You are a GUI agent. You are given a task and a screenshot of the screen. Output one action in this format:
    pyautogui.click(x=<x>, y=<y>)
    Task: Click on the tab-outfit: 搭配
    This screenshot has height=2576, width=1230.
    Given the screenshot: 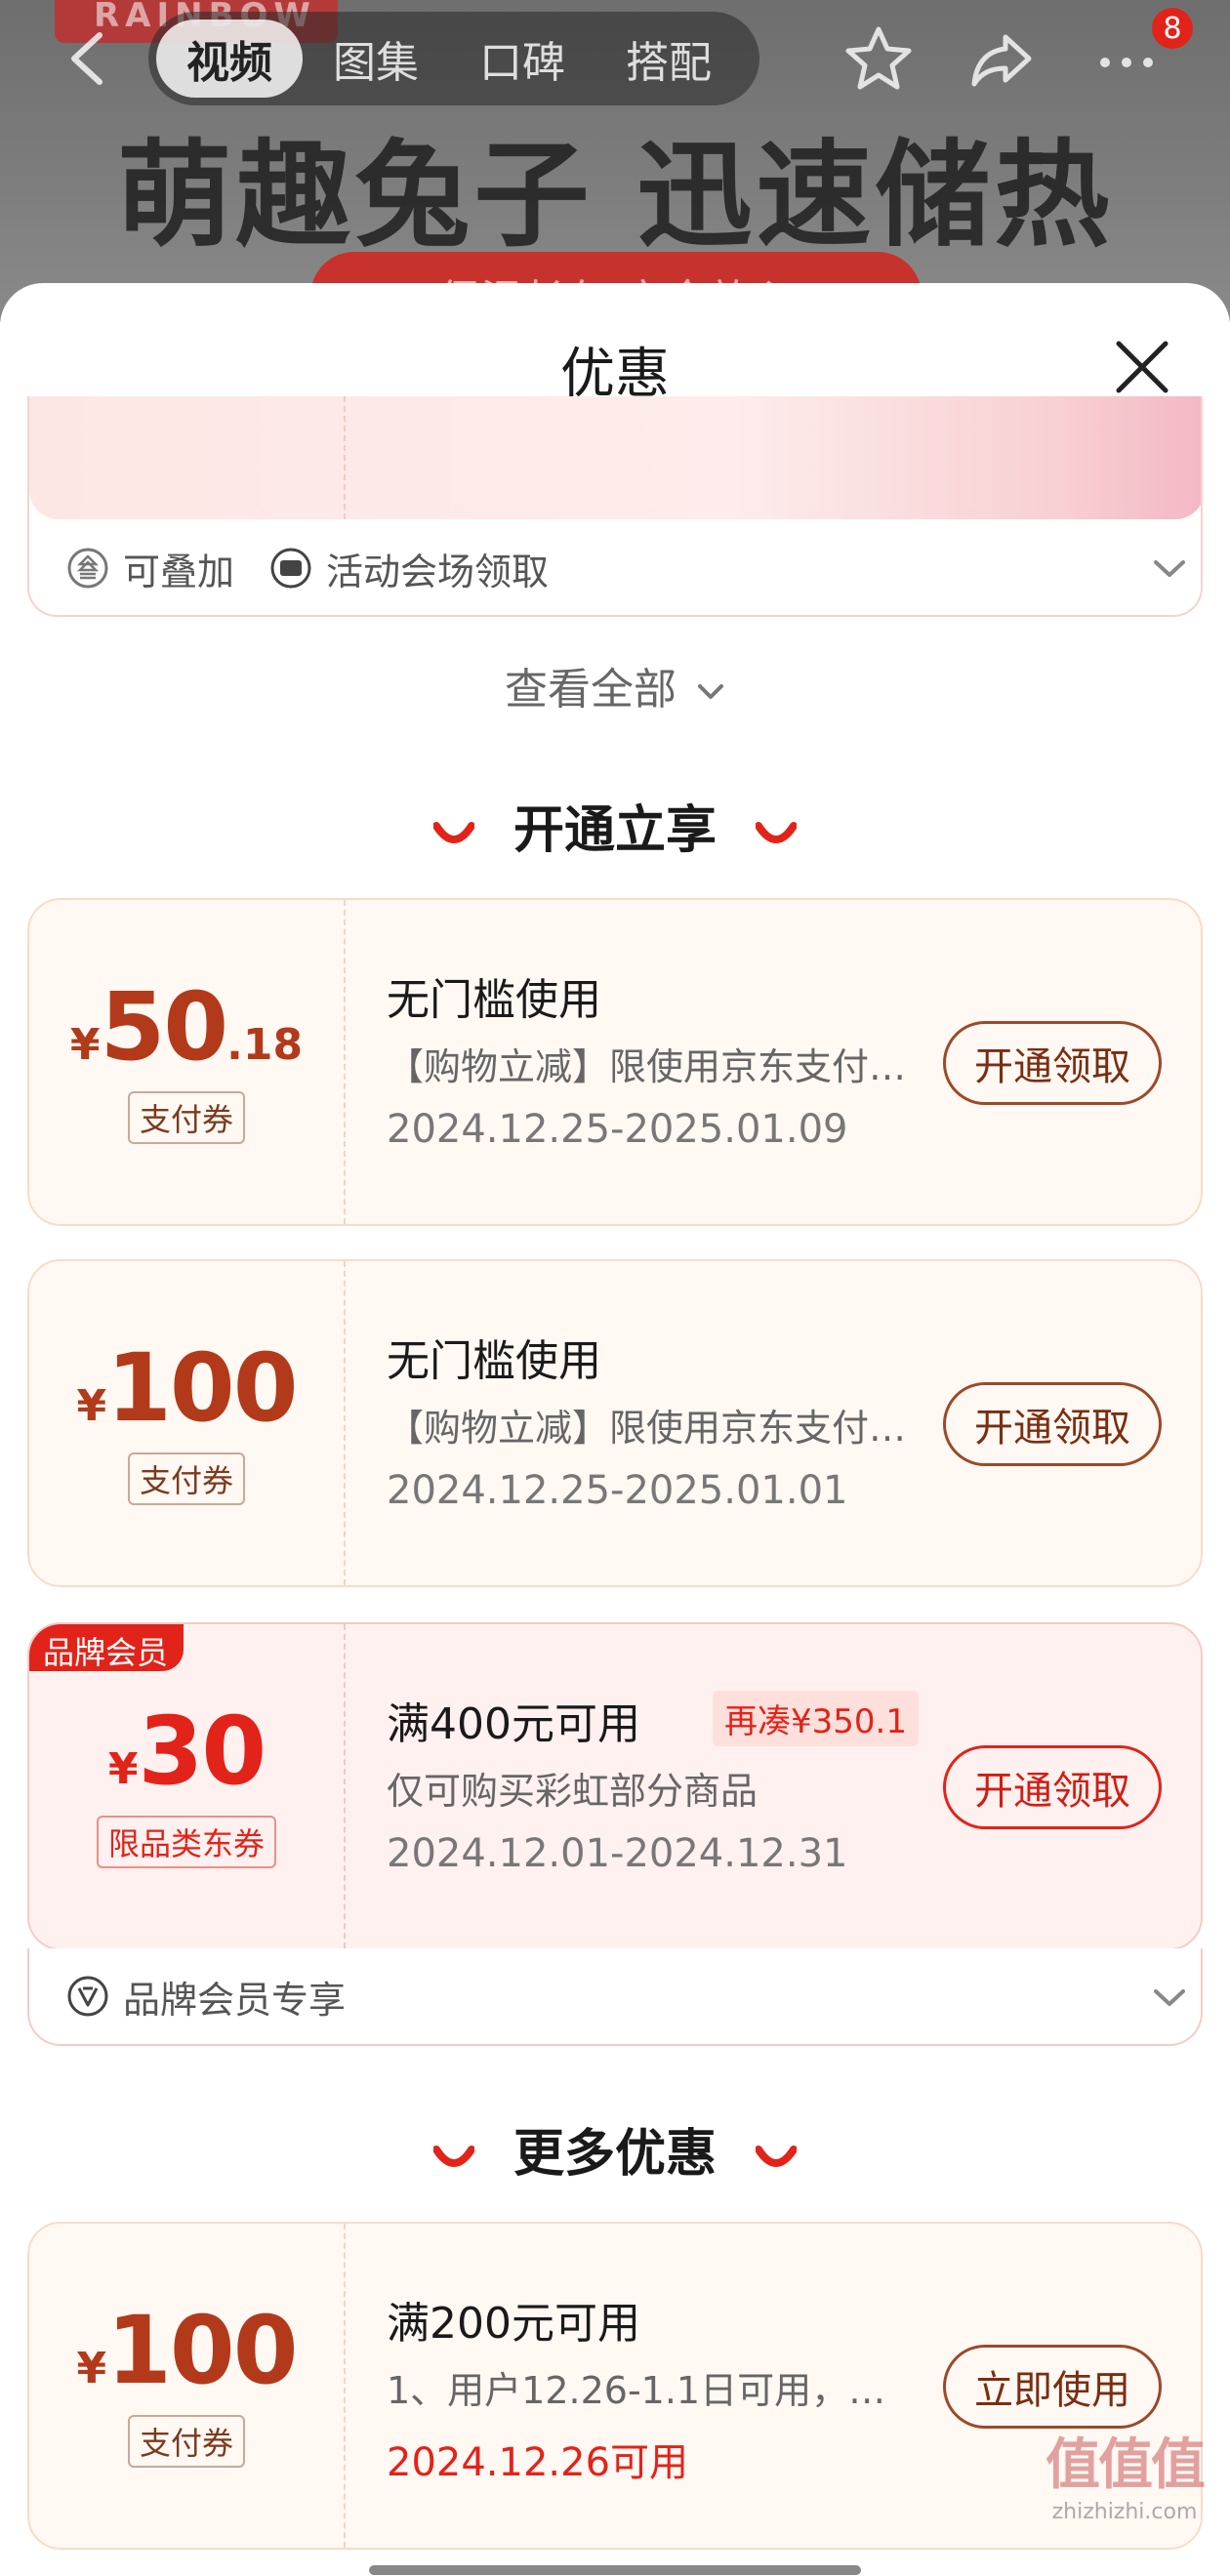 What is the action you would take?
    pyautogui.click(x=668, y=59)
    